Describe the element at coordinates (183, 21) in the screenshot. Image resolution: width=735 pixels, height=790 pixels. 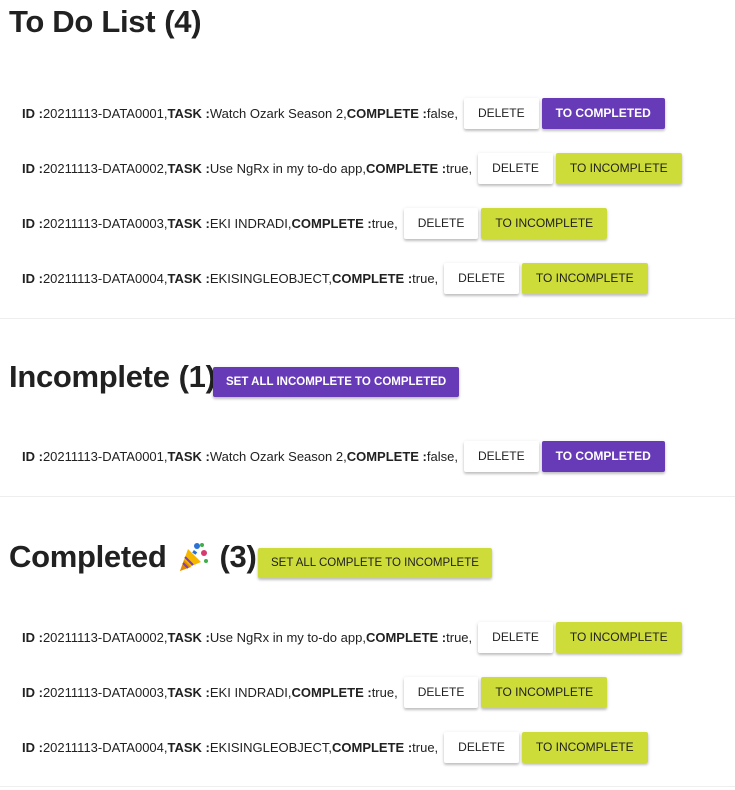
I see `todo-count: (4)` at that location.